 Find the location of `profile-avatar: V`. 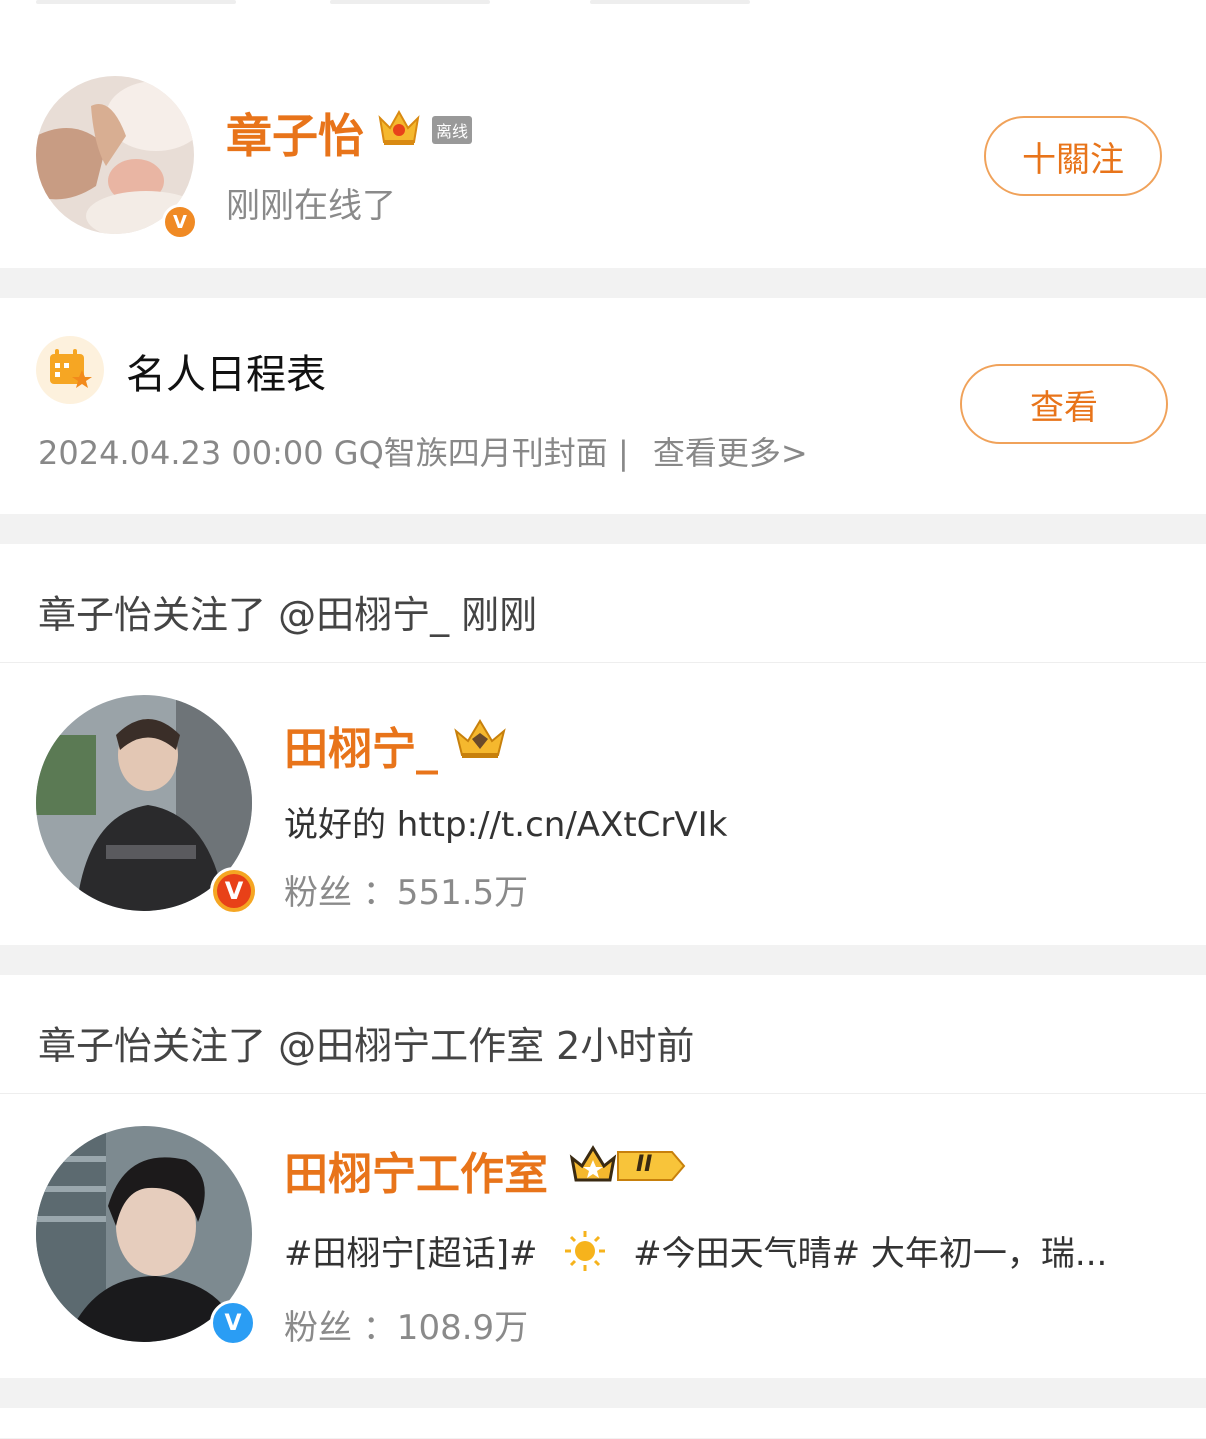

profile-avatar: V is located at coordinates (117, 158).